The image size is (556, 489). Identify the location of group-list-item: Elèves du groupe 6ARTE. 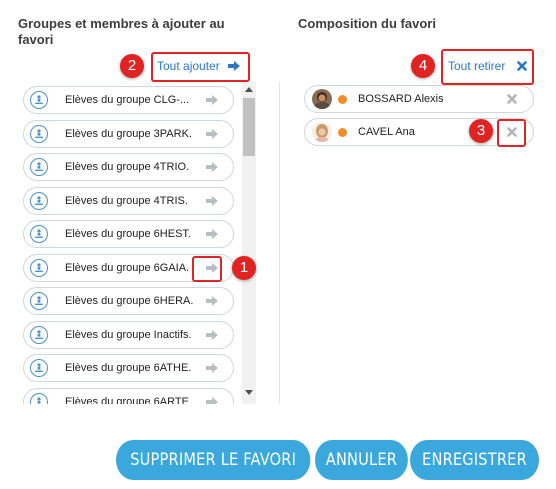
(128, 396).